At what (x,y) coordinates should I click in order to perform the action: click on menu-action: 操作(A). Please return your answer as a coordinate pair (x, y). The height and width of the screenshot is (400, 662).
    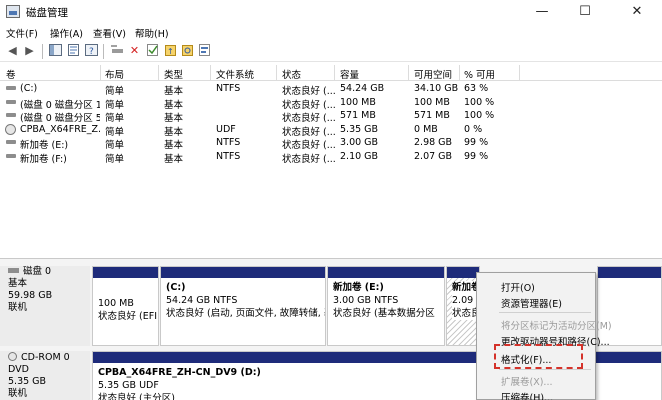
    Looking at the image, I should click on (66, 33).